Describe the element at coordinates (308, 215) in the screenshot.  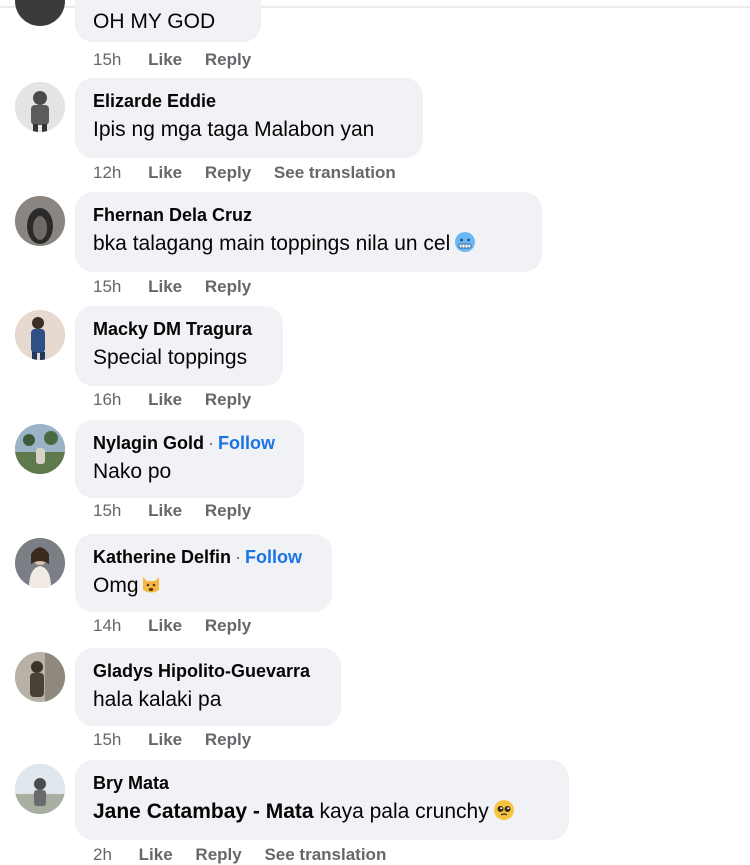
I see `comment-author: Fhernan Dela Cruz` at that location.